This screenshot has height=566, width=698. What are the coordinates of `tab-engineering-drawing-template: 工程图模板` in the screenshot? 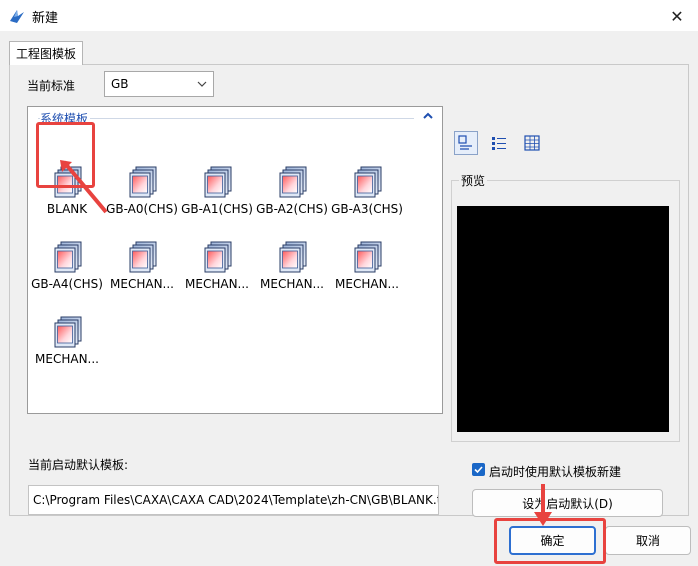 It's located at (46, 53).